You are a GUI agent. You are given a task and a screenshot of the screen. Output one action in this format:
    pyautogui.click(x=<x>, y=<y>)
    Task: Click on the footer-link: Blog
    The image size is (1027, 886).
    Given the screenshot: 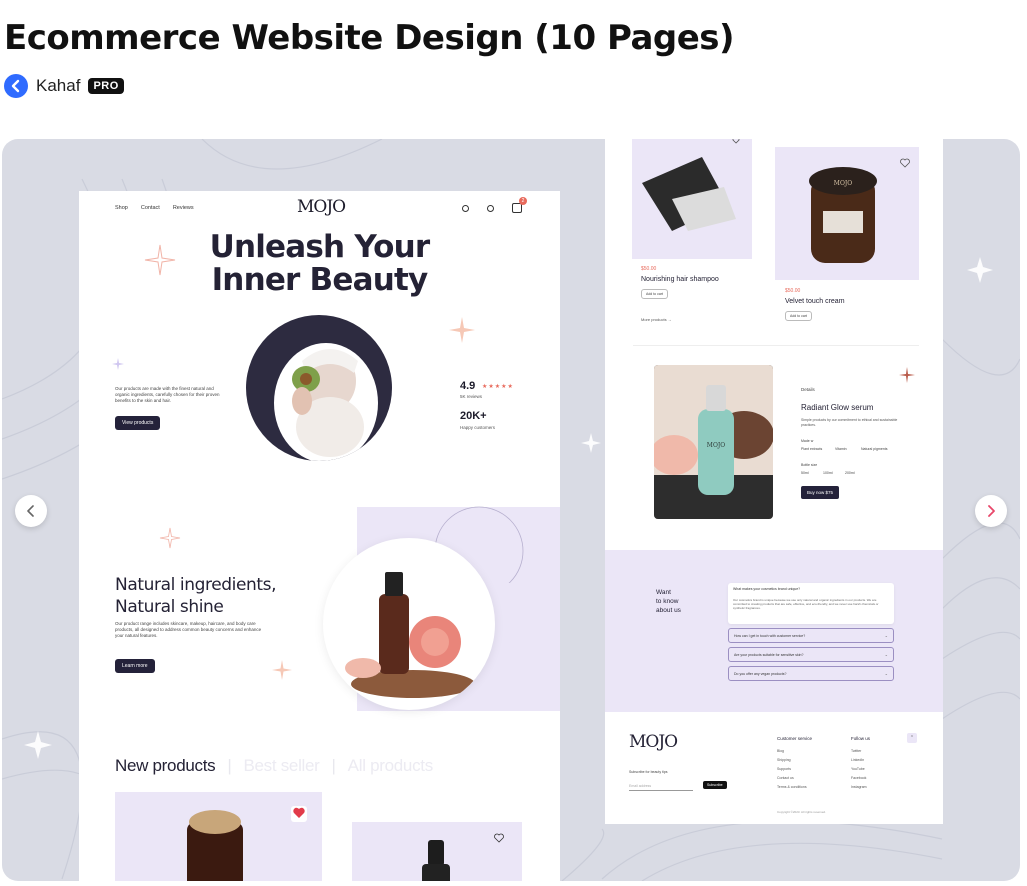 What is the action you would take?
    pyautogui.click(x=781, y=751)
    